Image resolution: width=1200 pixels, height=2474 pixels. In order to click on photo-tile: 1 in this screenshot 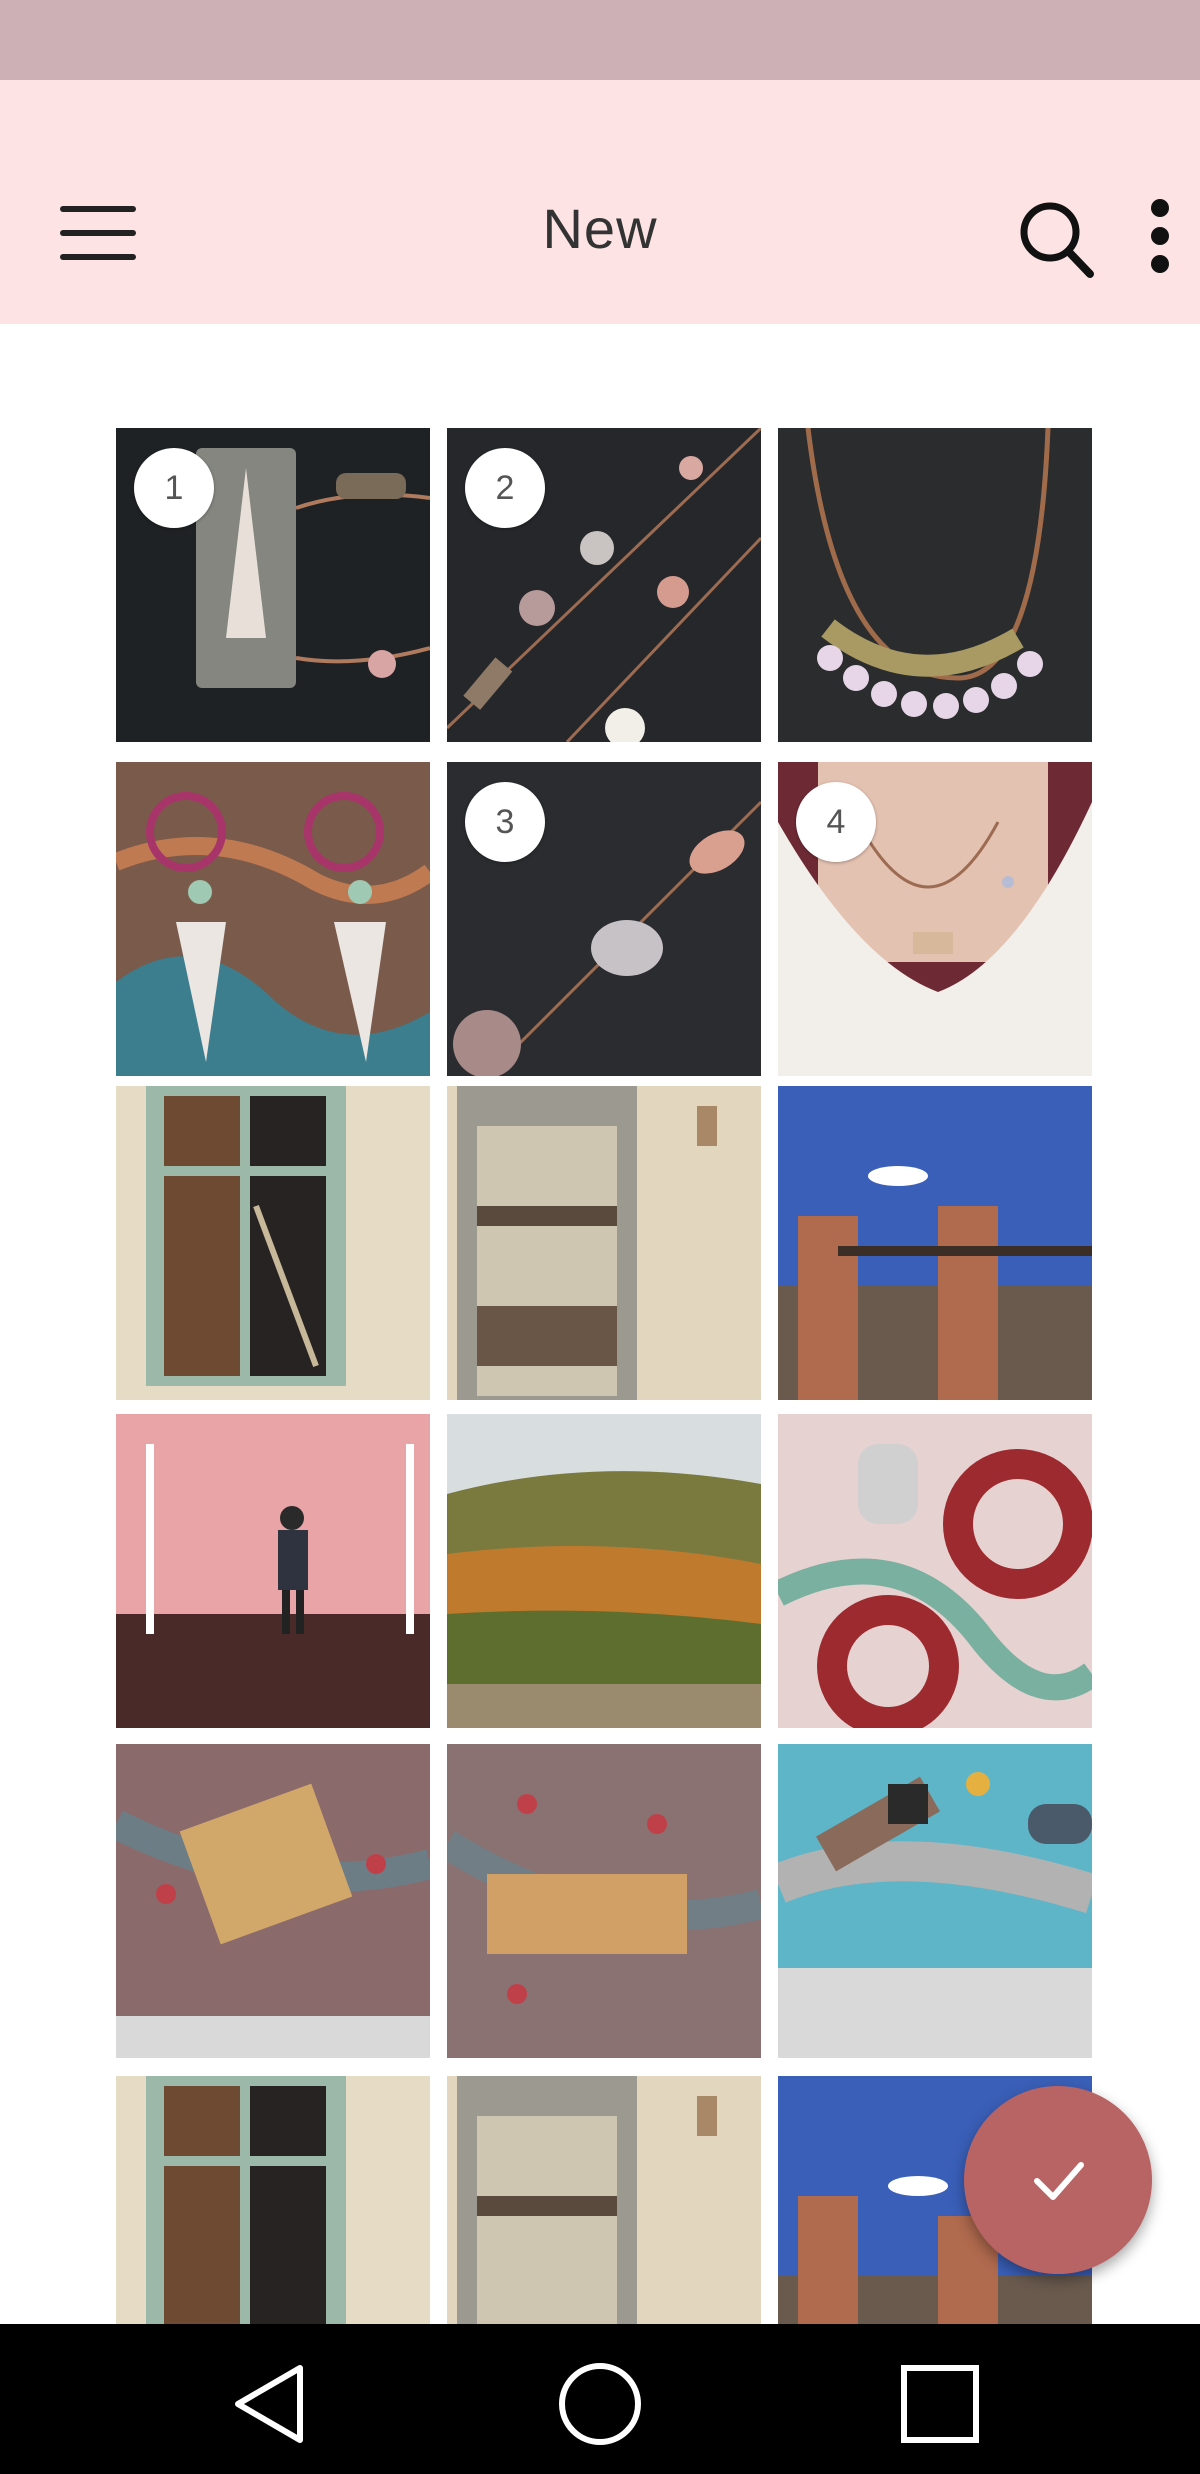, I will do `click(273, 585)`.